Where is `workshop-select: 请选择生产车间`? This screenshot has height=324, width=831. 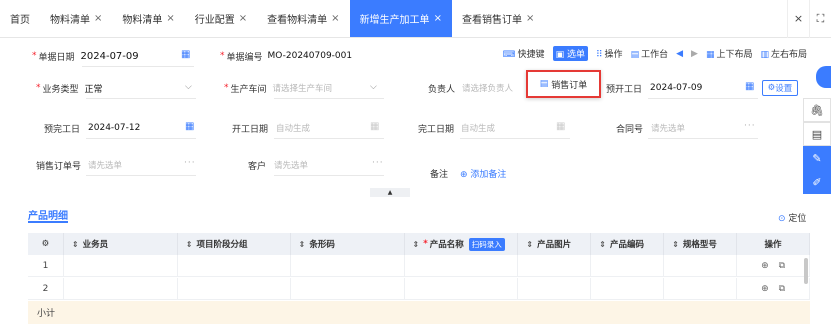 workshop-select: 请选择生产车间 is located at coordinates (303, 88).